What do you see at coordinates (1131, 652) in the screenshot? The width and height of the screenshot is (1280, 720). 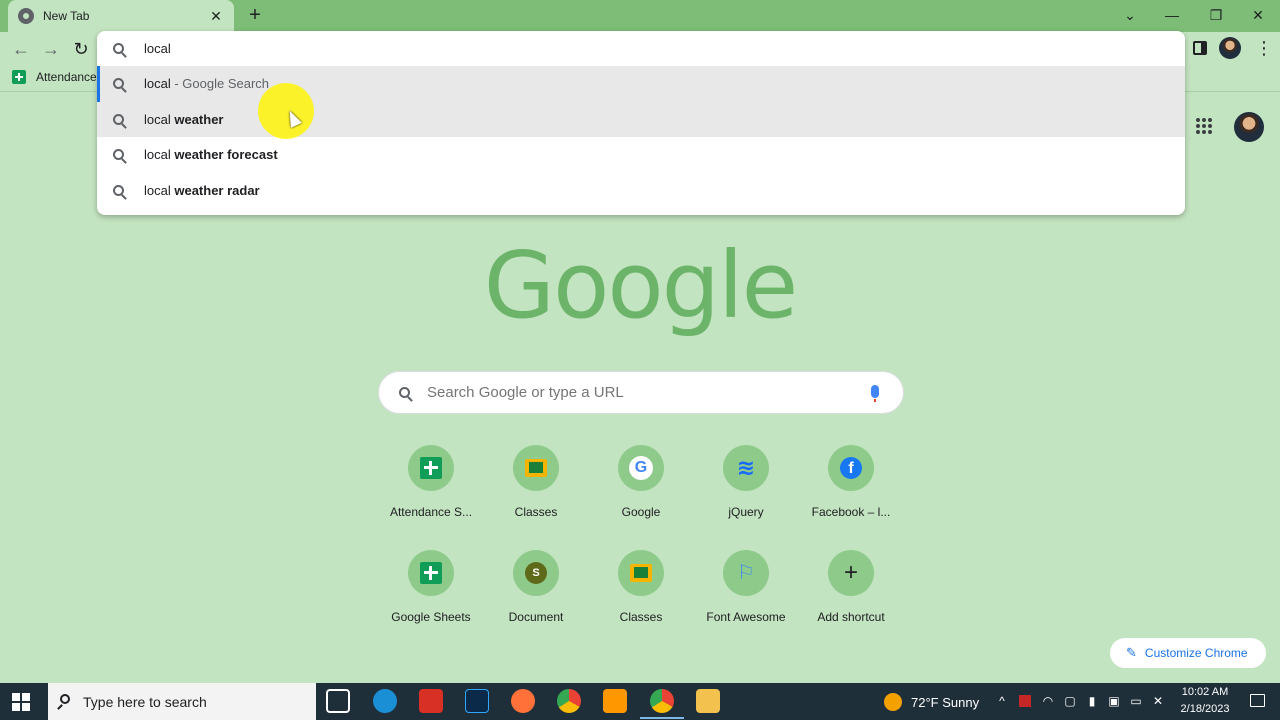 I see `pencil-icon: ✎` at bounding box center [1131, 652].